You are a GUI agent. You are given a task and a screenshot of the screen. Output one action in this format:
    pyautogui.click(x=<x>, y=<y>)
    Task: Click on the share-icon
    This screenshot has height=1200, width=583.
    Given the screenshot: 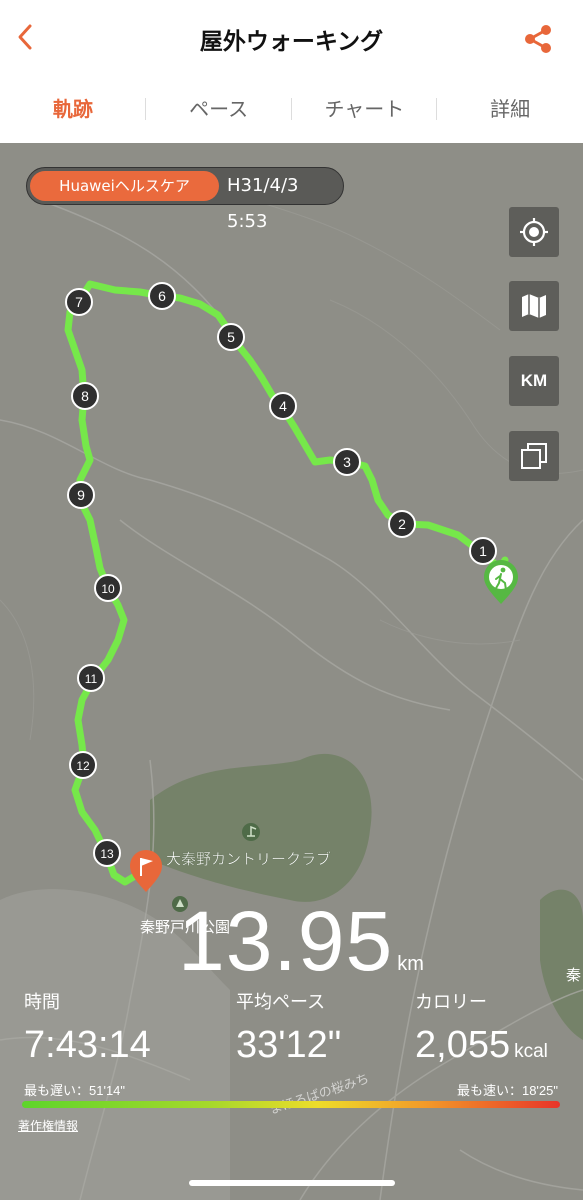 What is the action you would take?
    pyautogui.click(x=538, y=39)
    